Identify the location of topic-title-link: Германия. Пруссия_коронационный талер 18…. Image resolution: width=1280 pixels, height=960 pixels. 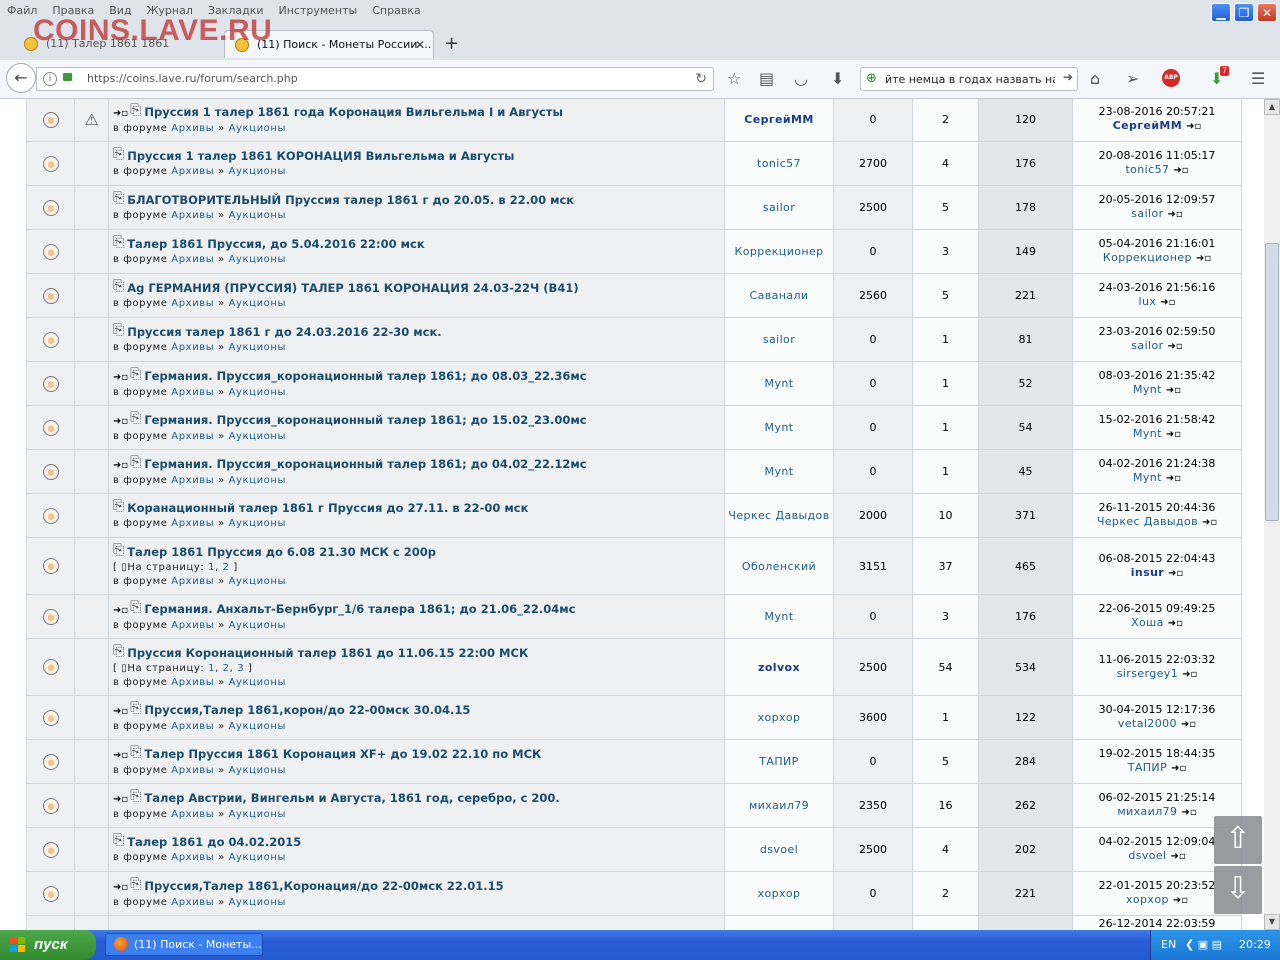
(365, 464).